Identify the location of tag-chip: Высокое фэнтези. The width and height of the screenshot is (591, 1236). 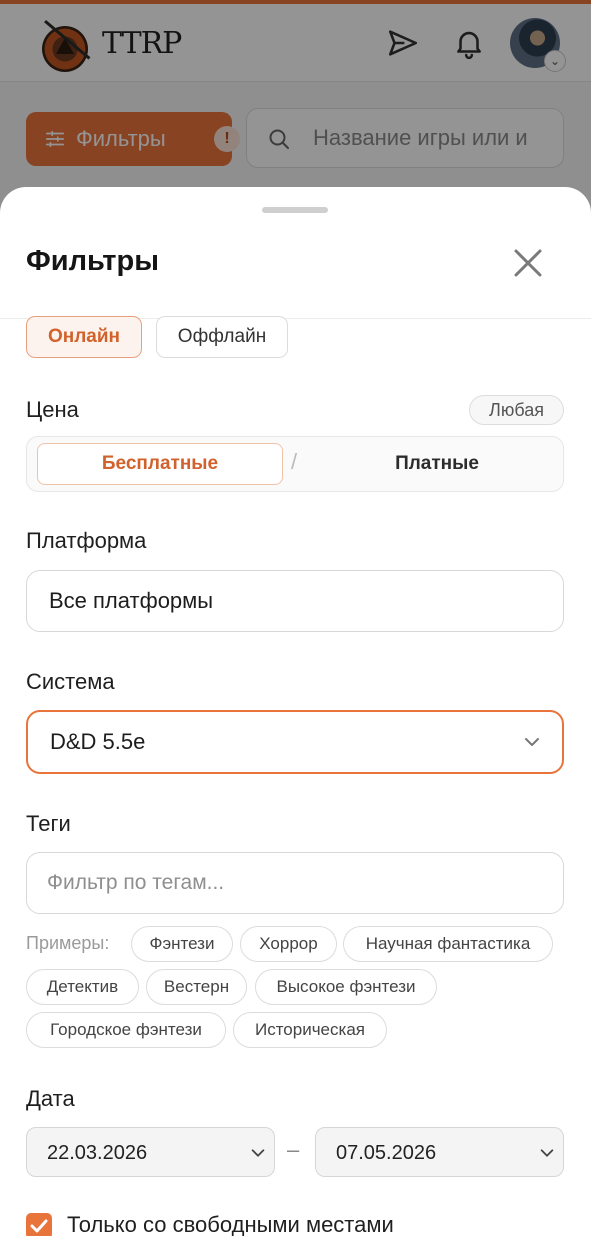
(346, 987).